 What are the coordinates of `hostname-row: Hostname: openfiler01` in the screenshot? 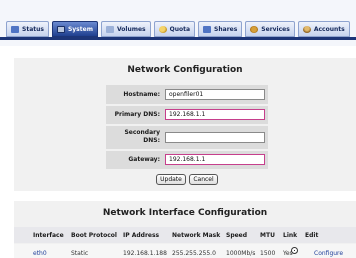 It's located at (187, 94).